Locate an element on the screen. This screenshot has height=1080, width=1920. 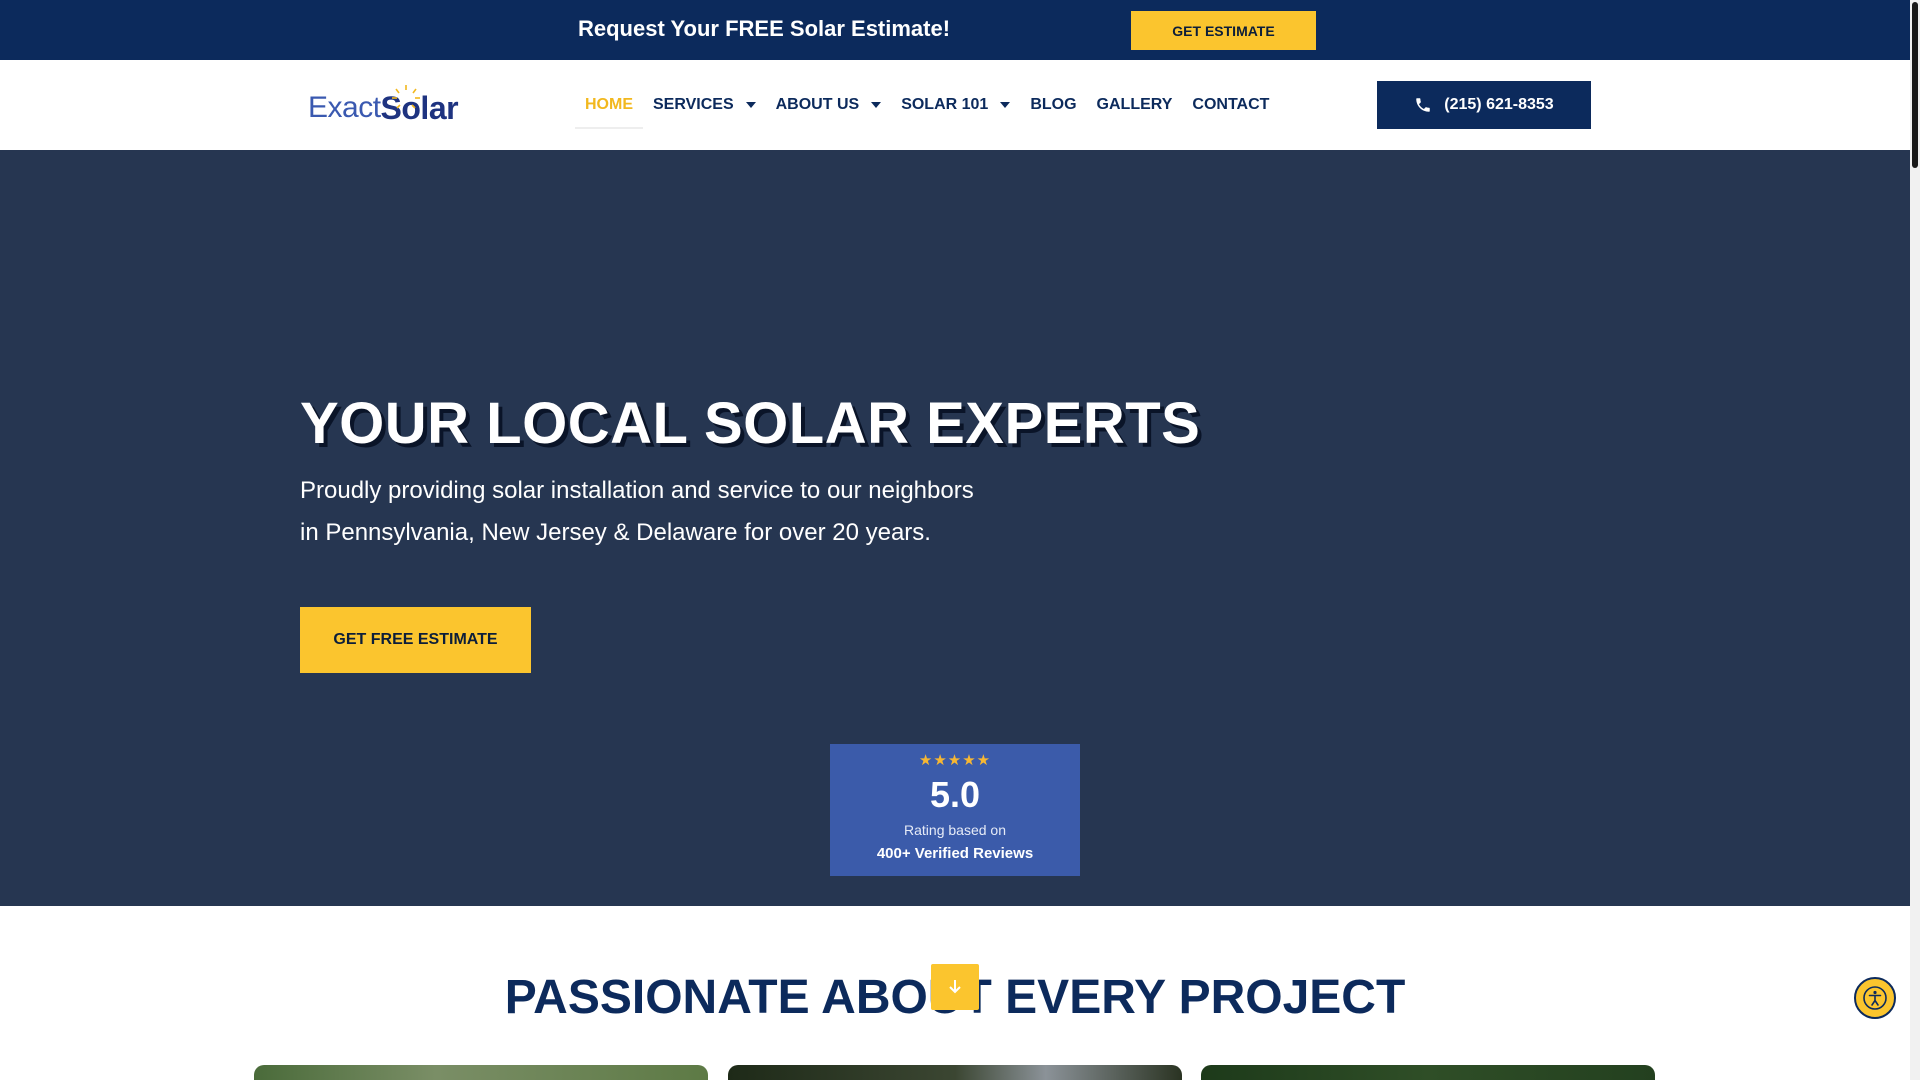
accessibility-icon is located at coordinates (1875, 998).